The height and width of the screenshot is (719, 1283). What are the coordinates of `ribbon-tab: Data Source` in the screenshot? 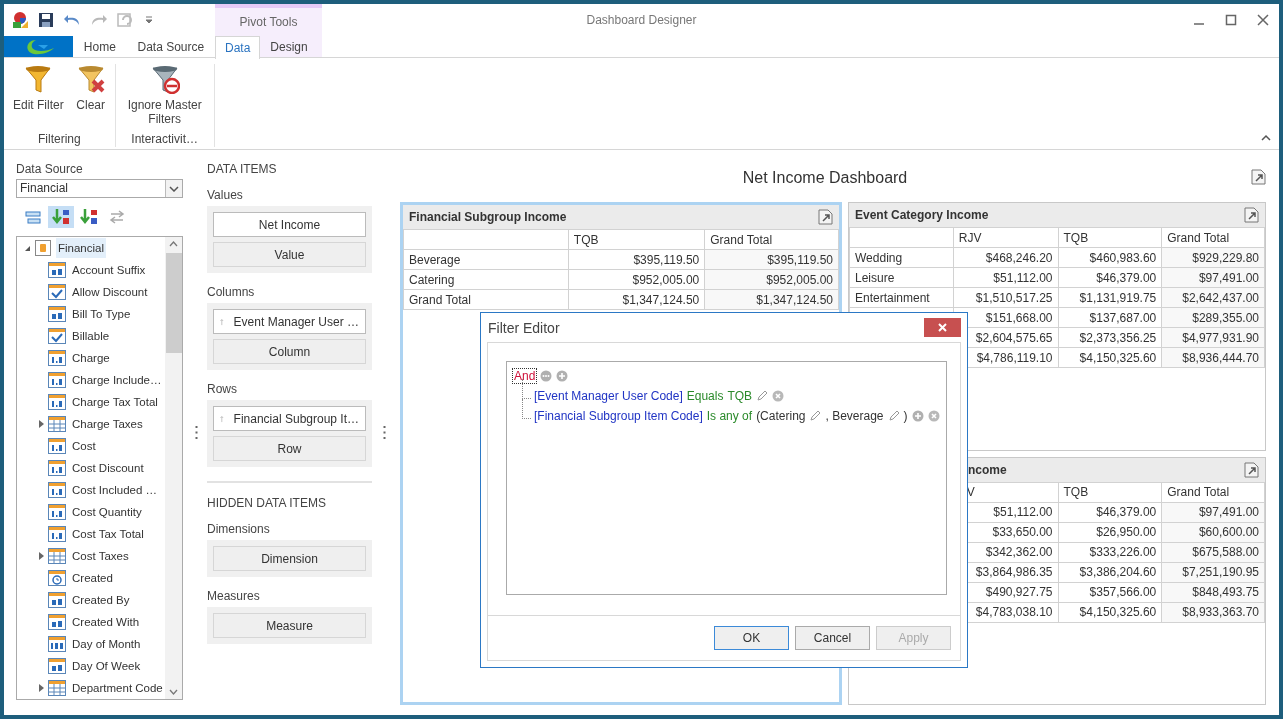 It's located at (171, 46).